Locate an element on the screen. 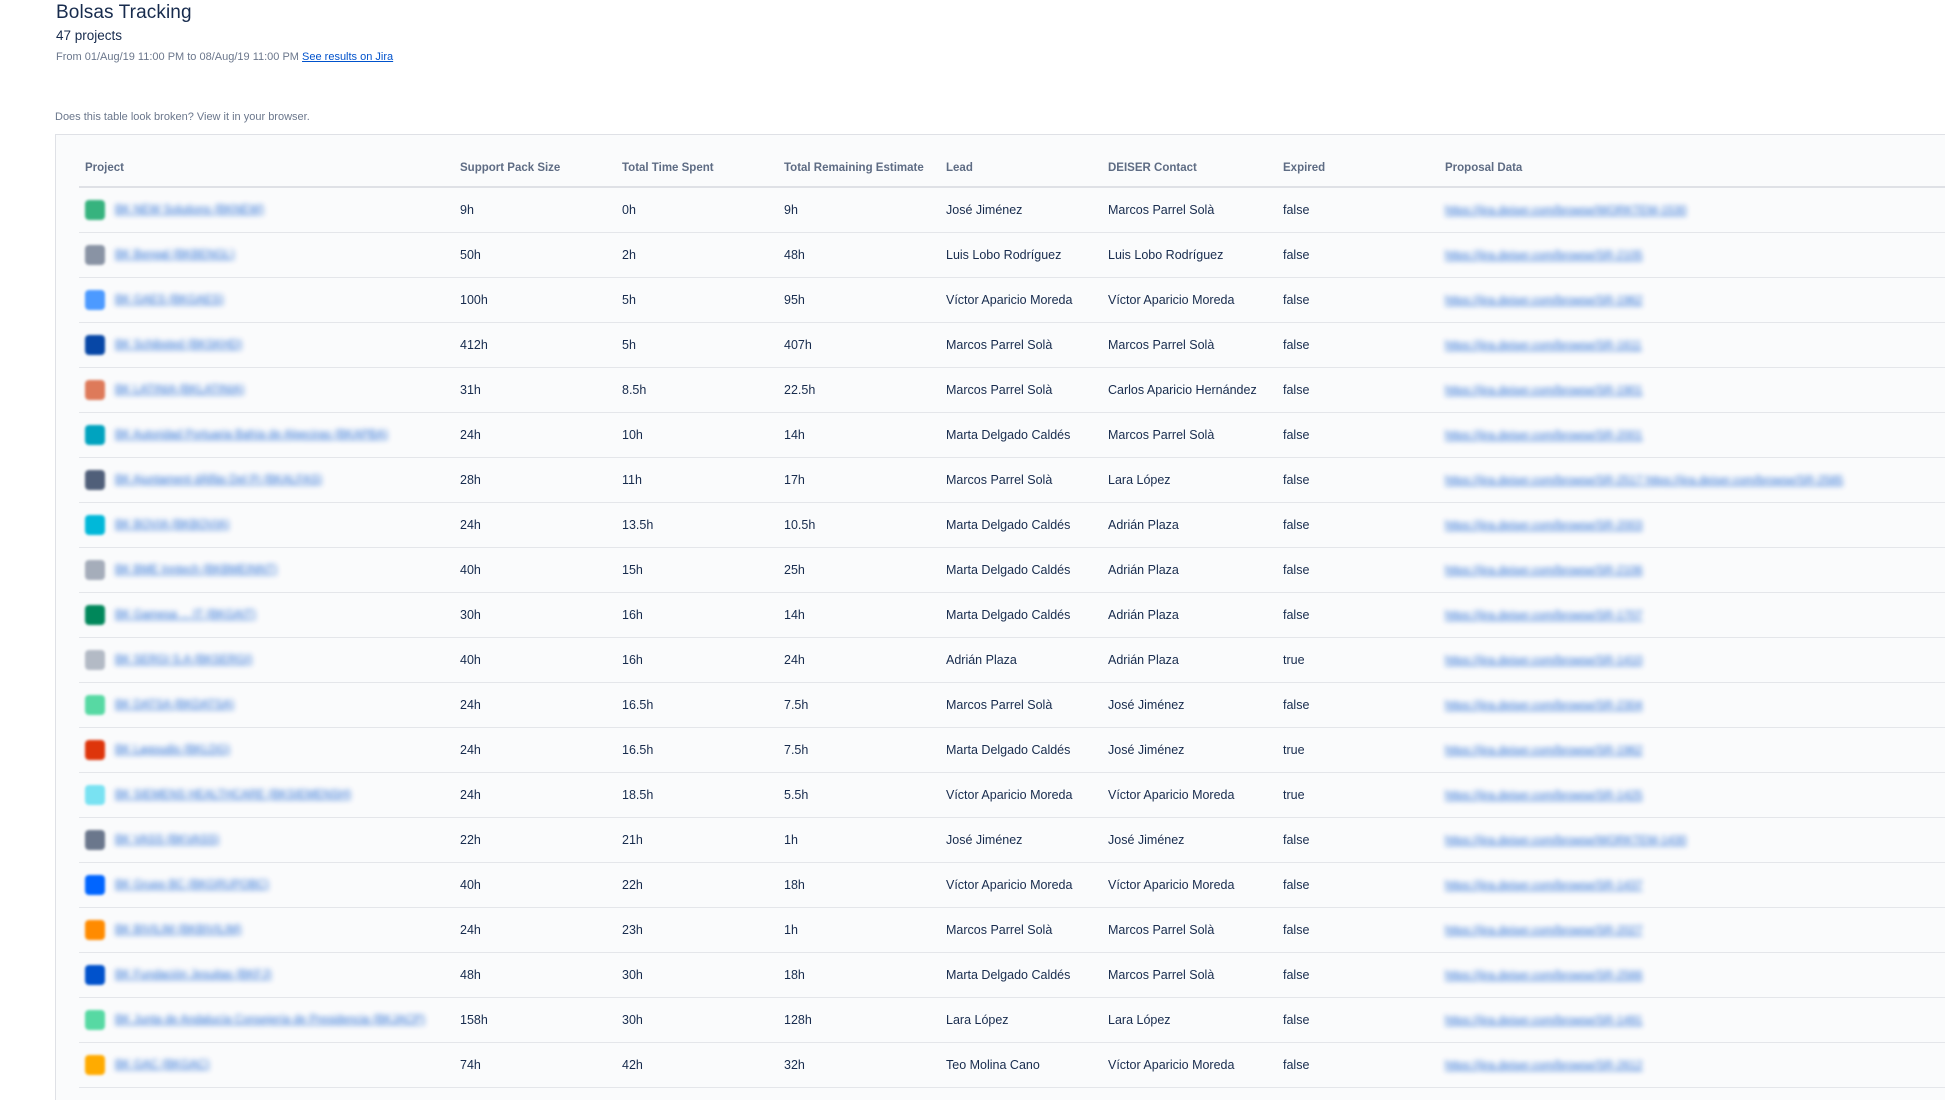  proposal-link: https://jira.deiser.com/browse/SR-2106 is located at coordinates (1544, 571).